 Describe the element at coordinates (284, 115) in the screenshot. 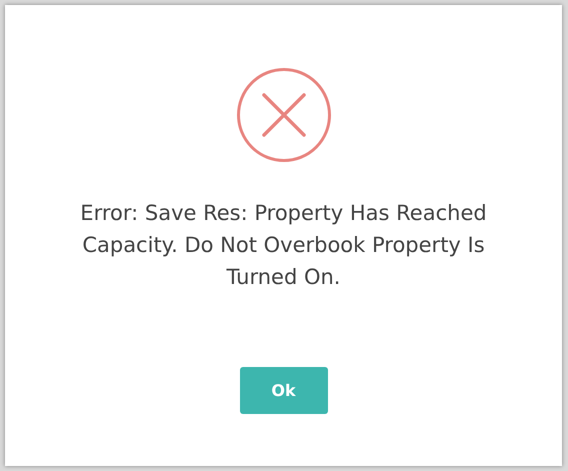

I see `error-icon` at that location.